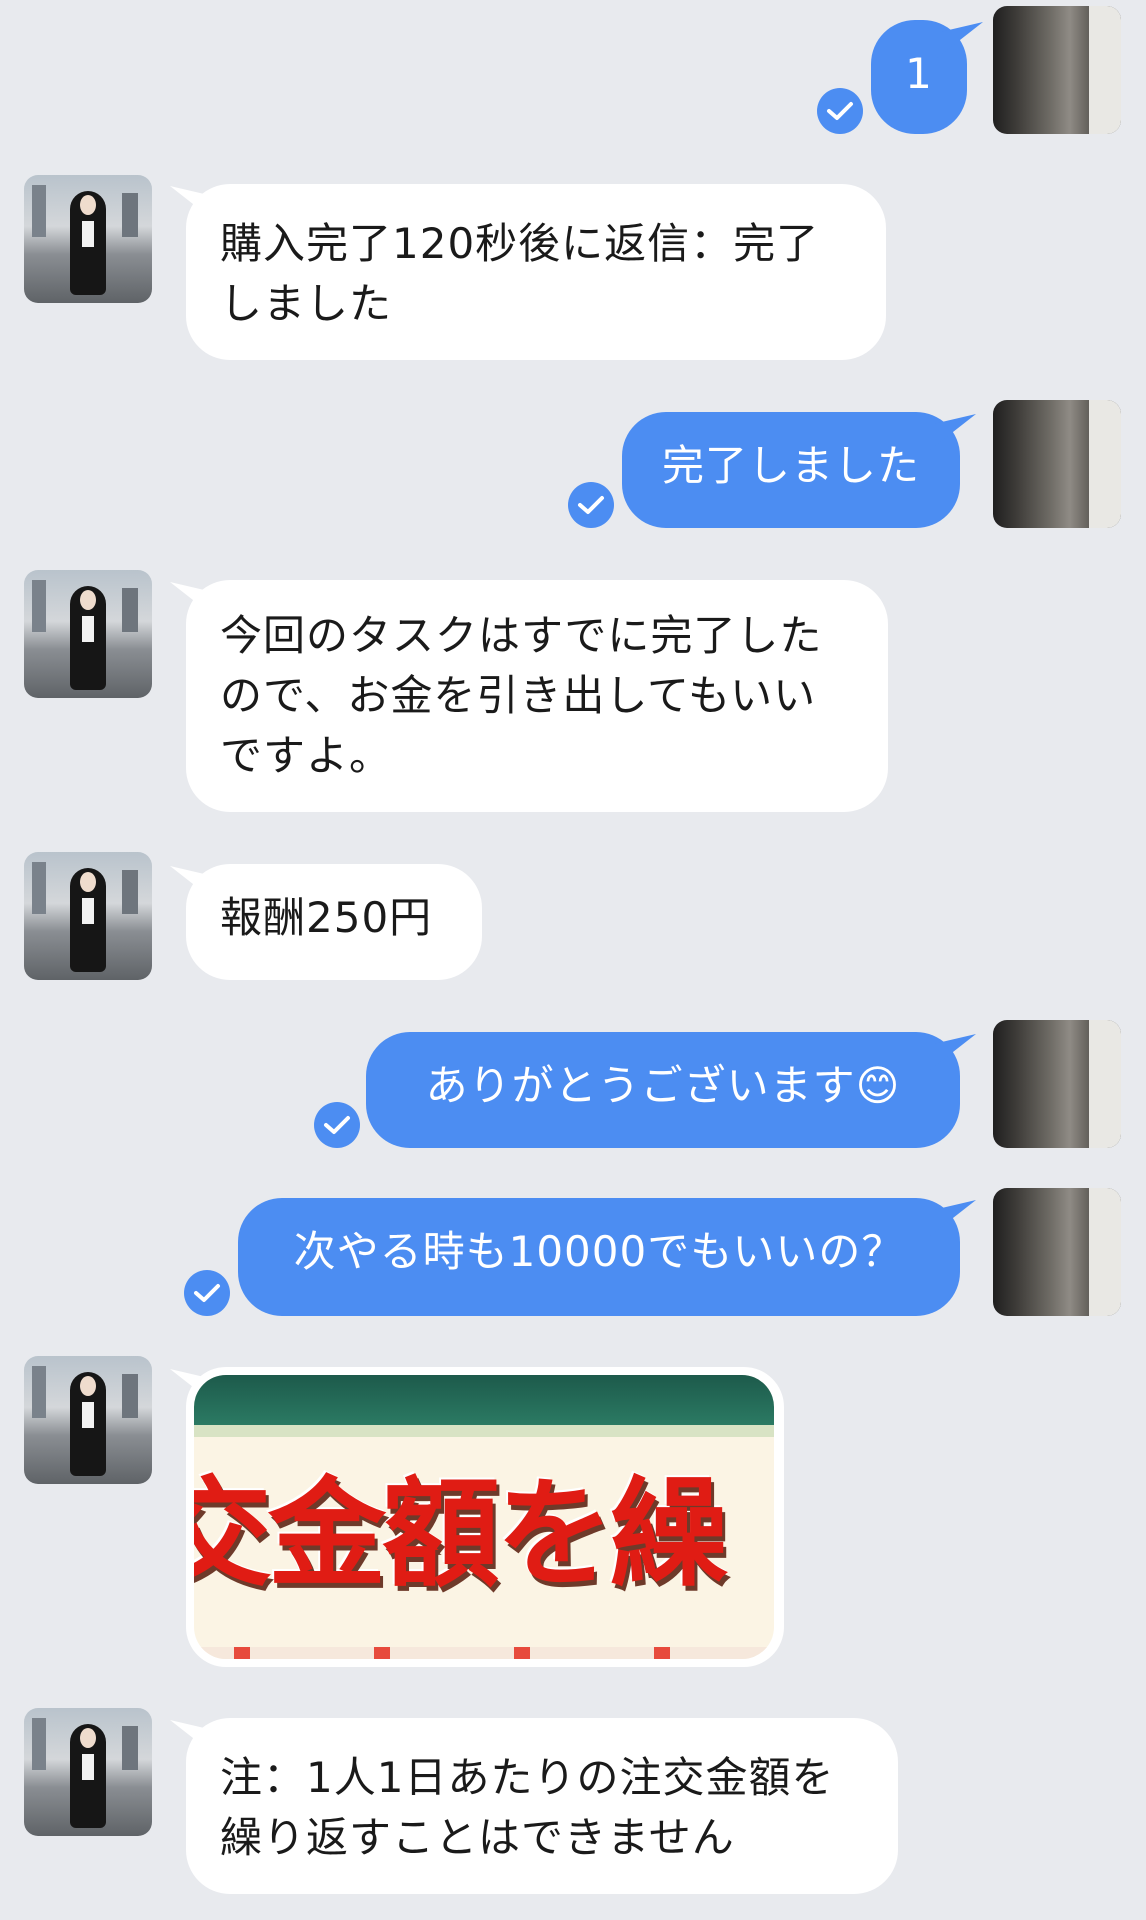 This screenshot has width=1146, height=1920. What do you see at coordinates (599, 1257) in the screenshot?
I see `message-bubble-outgoing: 次やる時も10000でもいいの？` at bounding box center [599, 1257].